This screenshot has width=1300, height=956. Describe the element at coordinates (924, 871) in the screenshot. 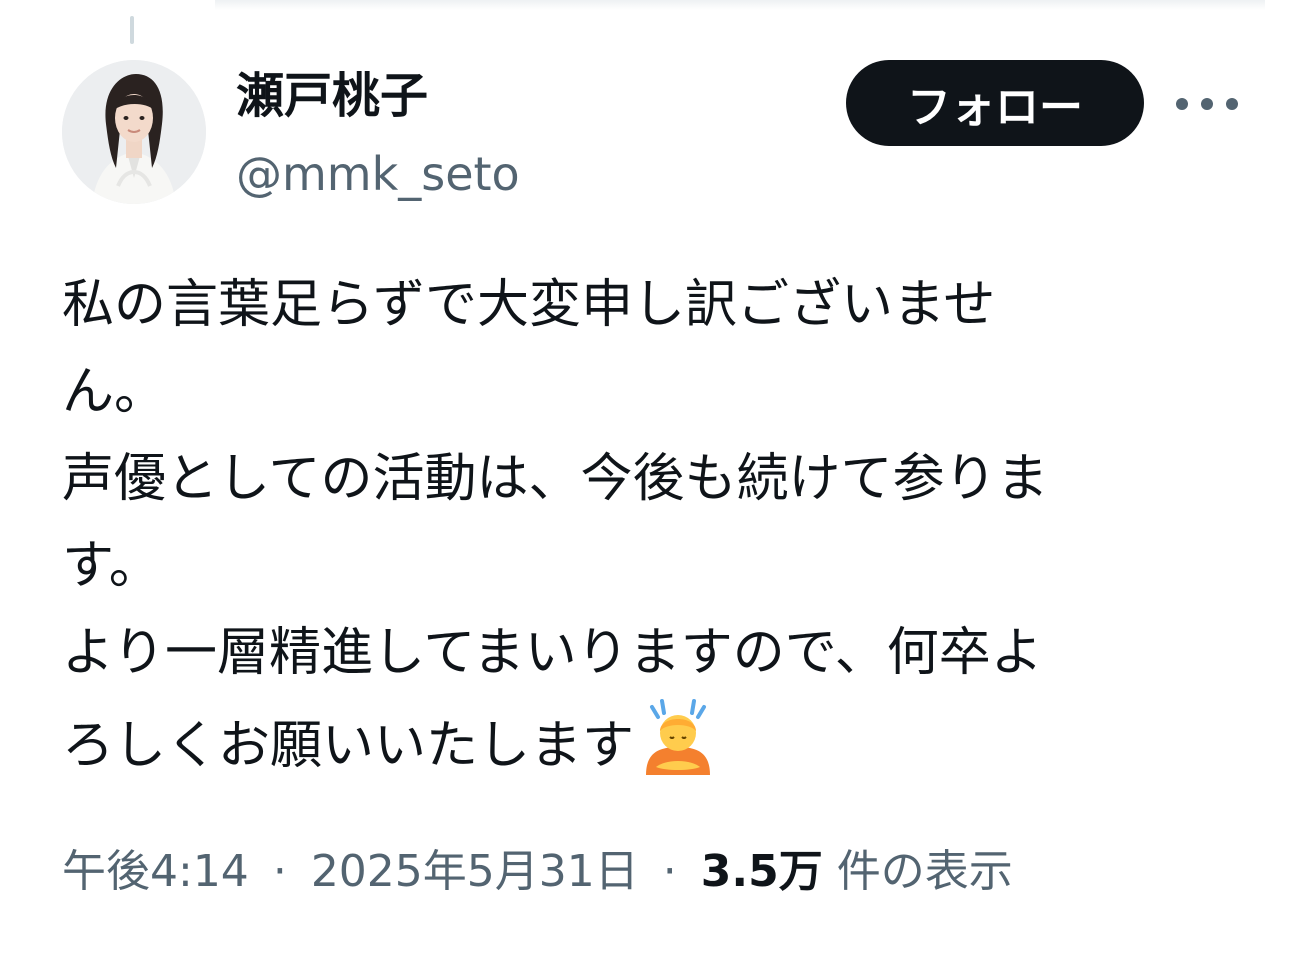

I see `views-label: 件の表示` at that location.